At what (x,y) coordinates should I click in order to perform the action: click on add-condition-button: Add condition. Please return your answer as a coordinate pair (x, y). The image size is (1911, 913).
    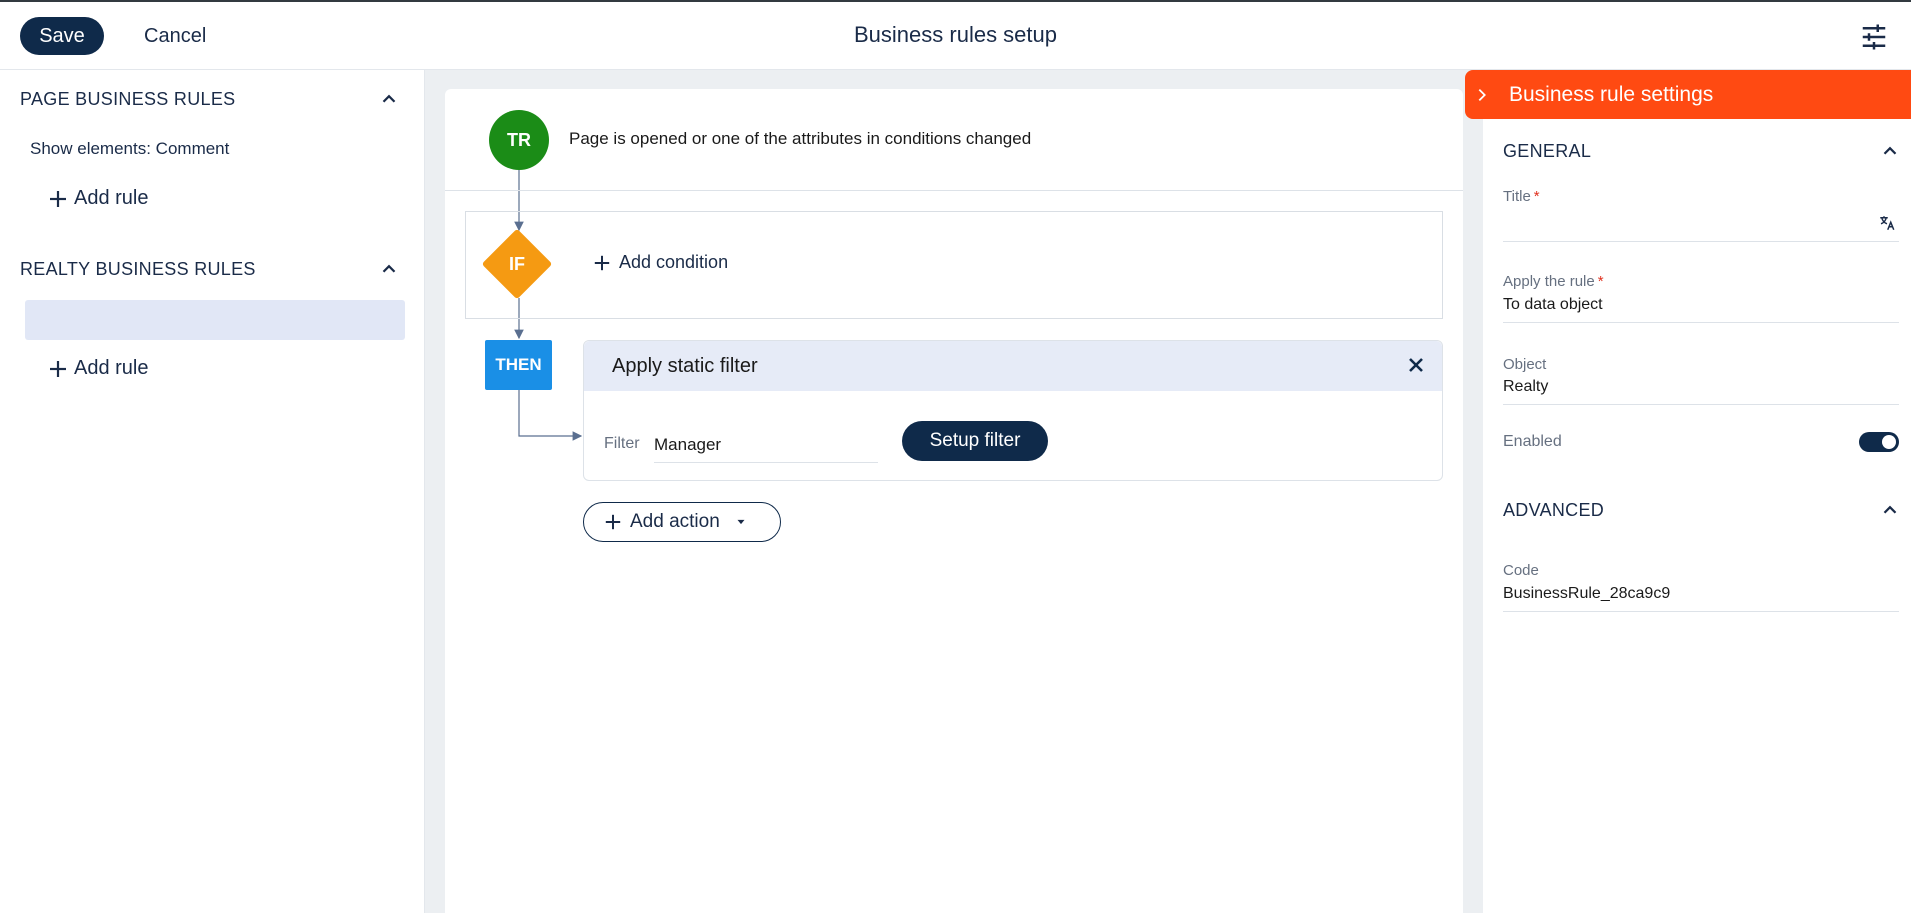
    Looking at the image, I should click on (660, 262).